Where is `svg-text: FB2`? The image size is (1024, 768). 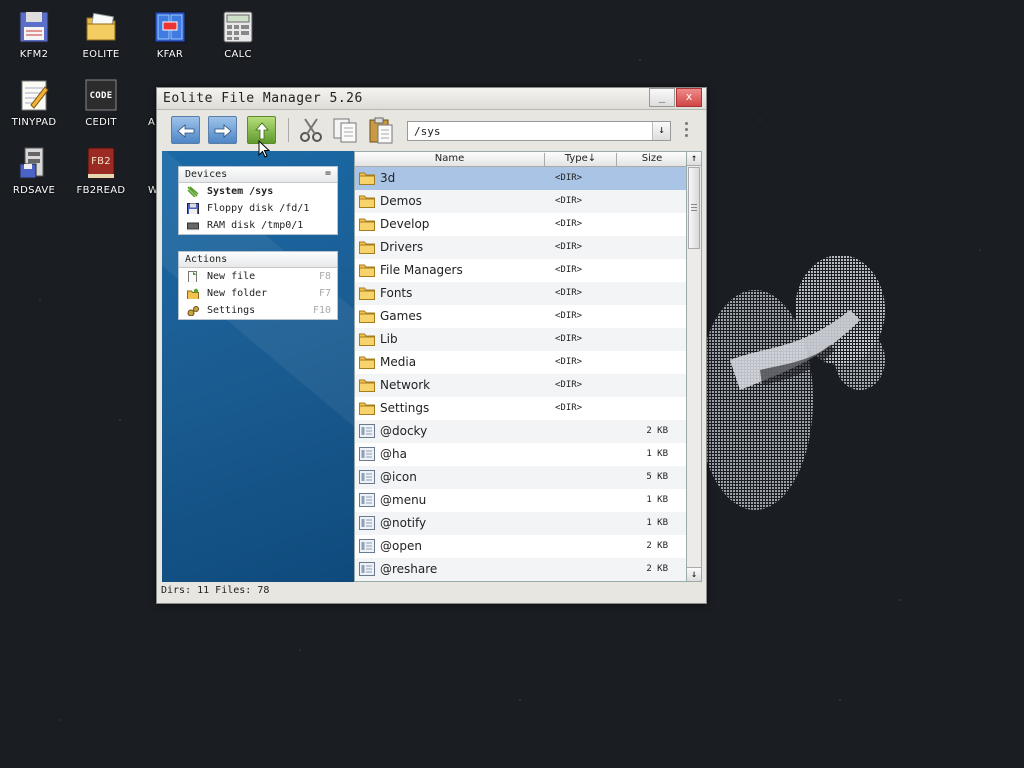 svg-text: FB2 is located at coordinates (101, 161).